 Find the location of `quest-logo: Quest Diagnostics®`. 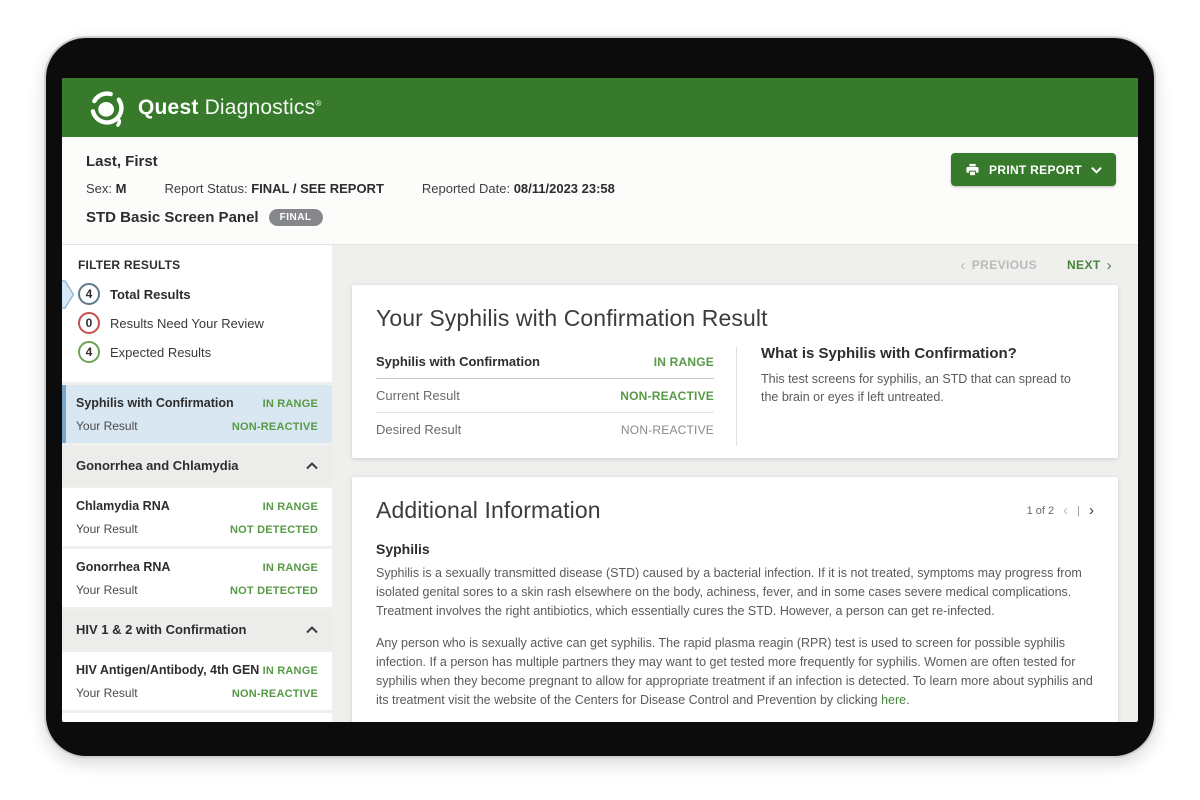

quest-logo: Quest Diagnostics® is located at coordinates (203, 108).